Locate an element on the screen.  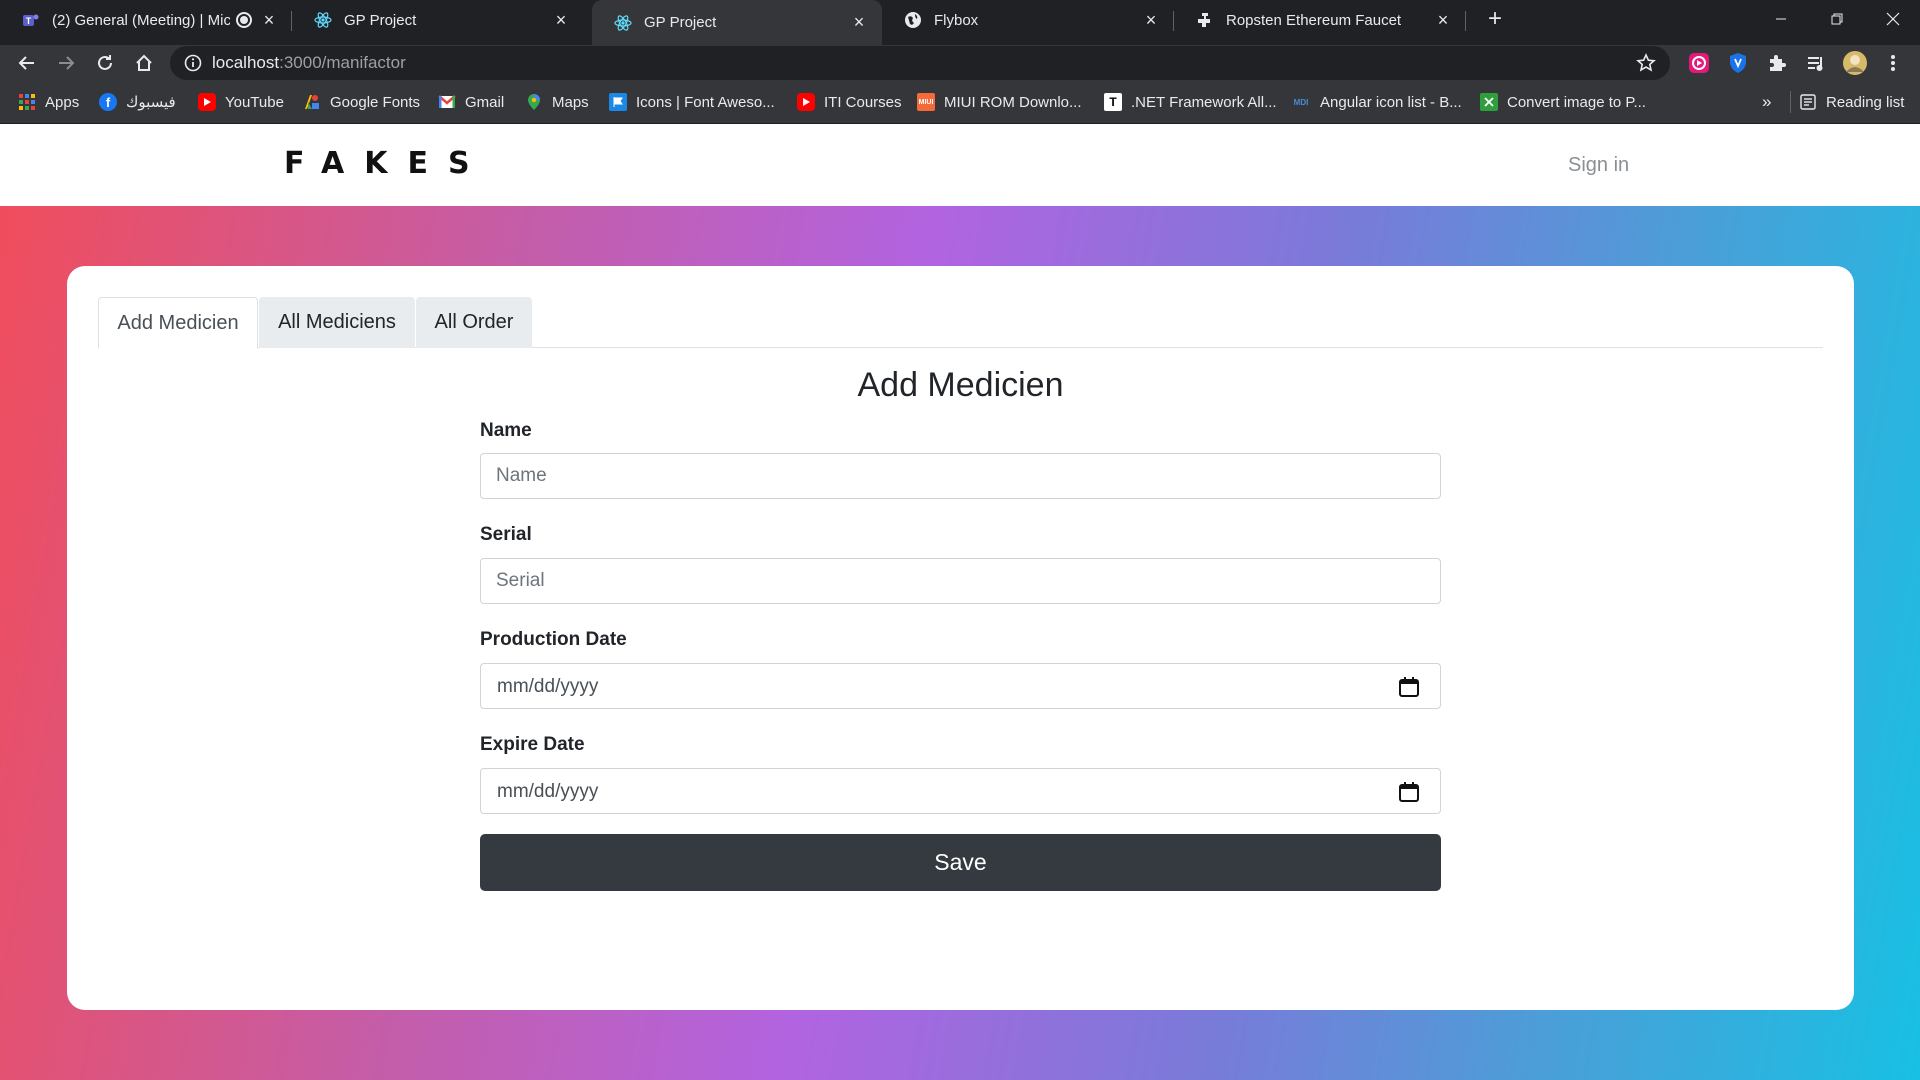
new-tab-button: + is located at coordinates (1495, 19).